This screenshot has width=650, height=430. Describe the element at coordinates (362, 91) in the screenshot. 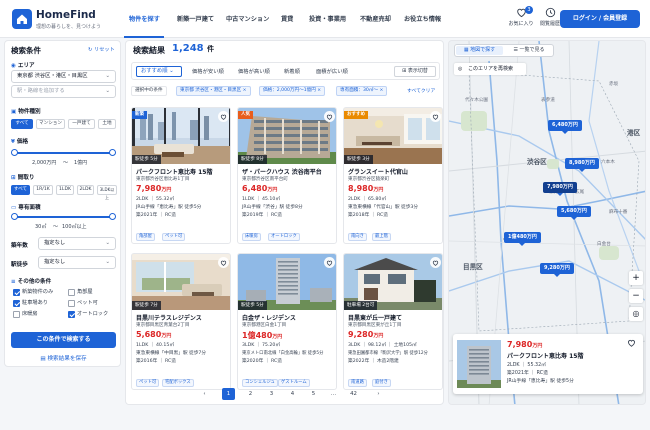

I see `filter-chip-size: 専有面積：30㎡〜 ×` at that location.